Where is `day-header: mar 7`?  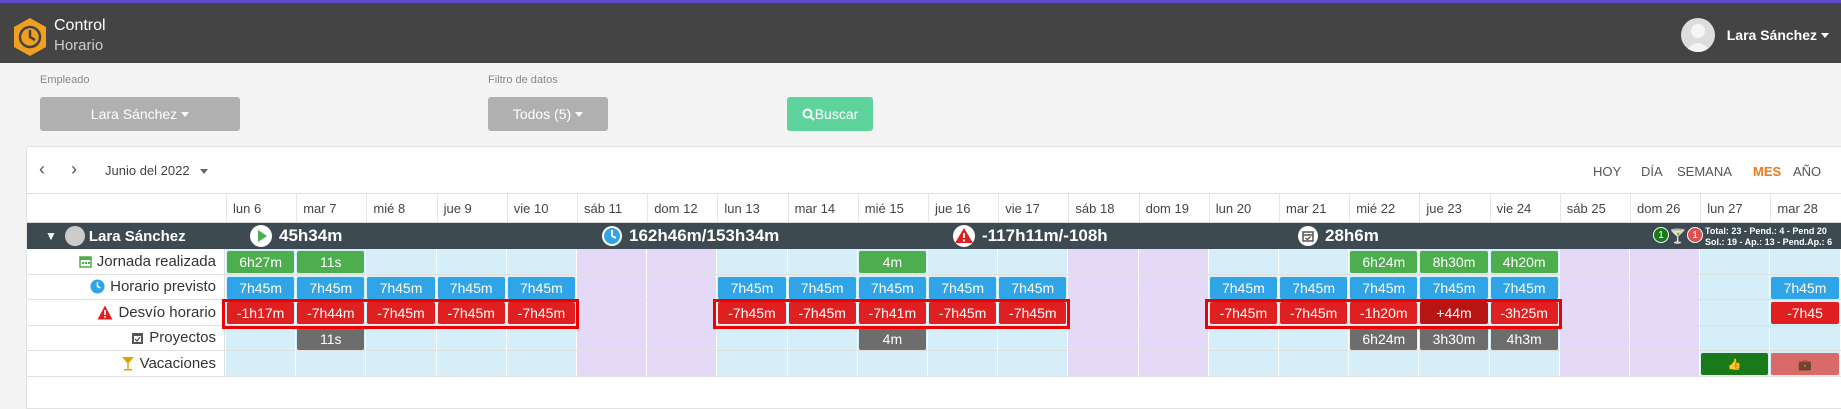
day-header: mar 7 is located at coordinates (331, 208).